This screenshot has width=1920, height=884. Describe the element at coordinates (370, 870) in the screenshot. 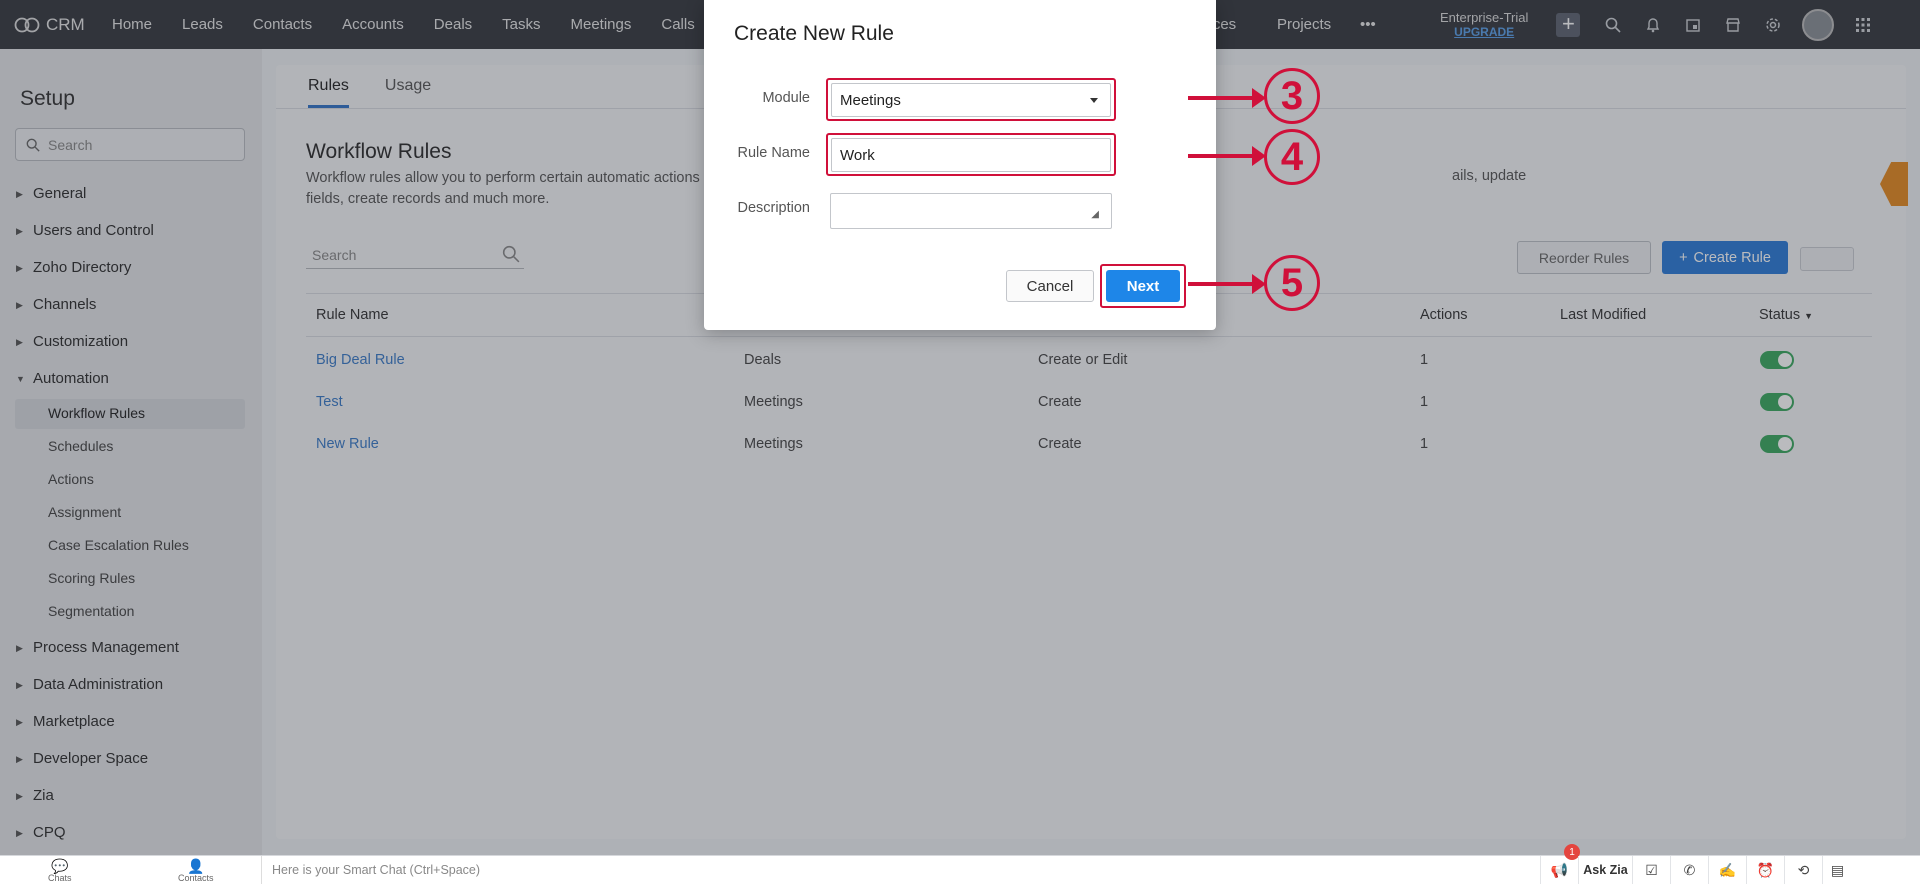

I see `smart-chat-input: Here is your Smart Chat (Ctrl+Space)` at that location.